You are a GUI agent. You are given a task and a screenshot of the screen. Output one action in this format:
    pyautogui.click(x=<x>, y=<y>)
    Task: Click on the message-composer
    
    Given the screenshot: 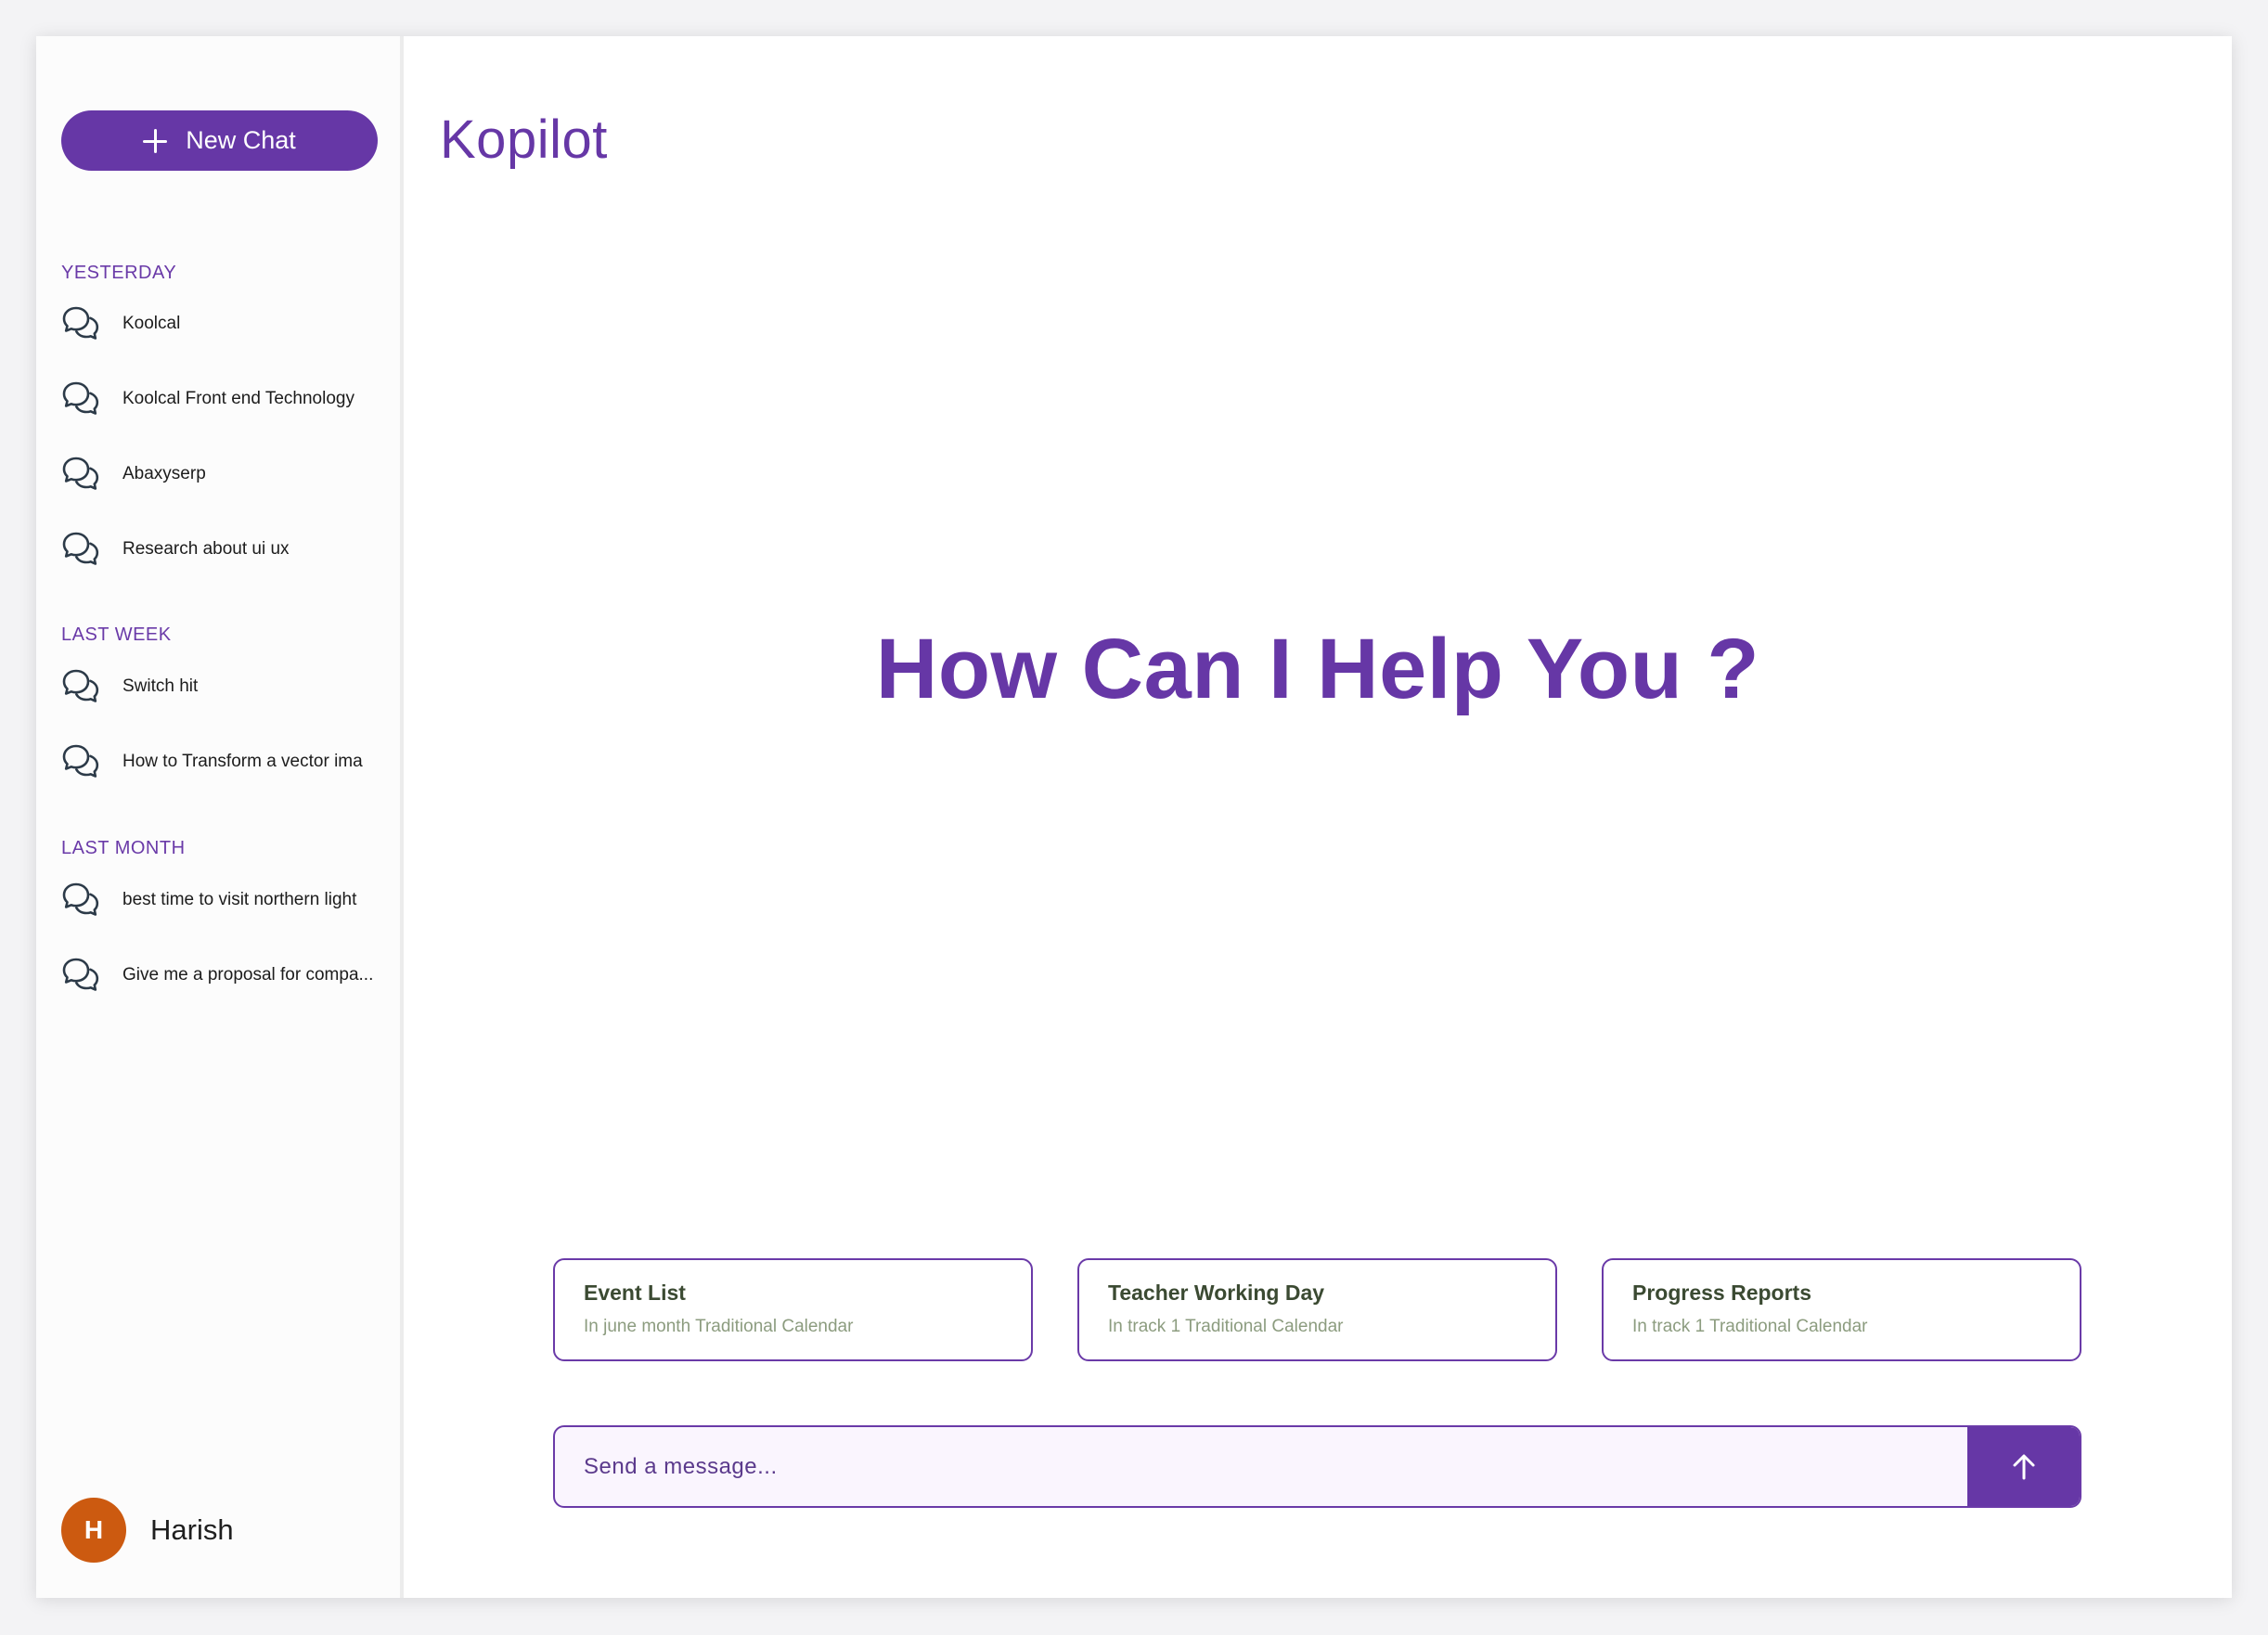 What is the action you would take?
    pyautogui.click(x=1317, y=1467)
    